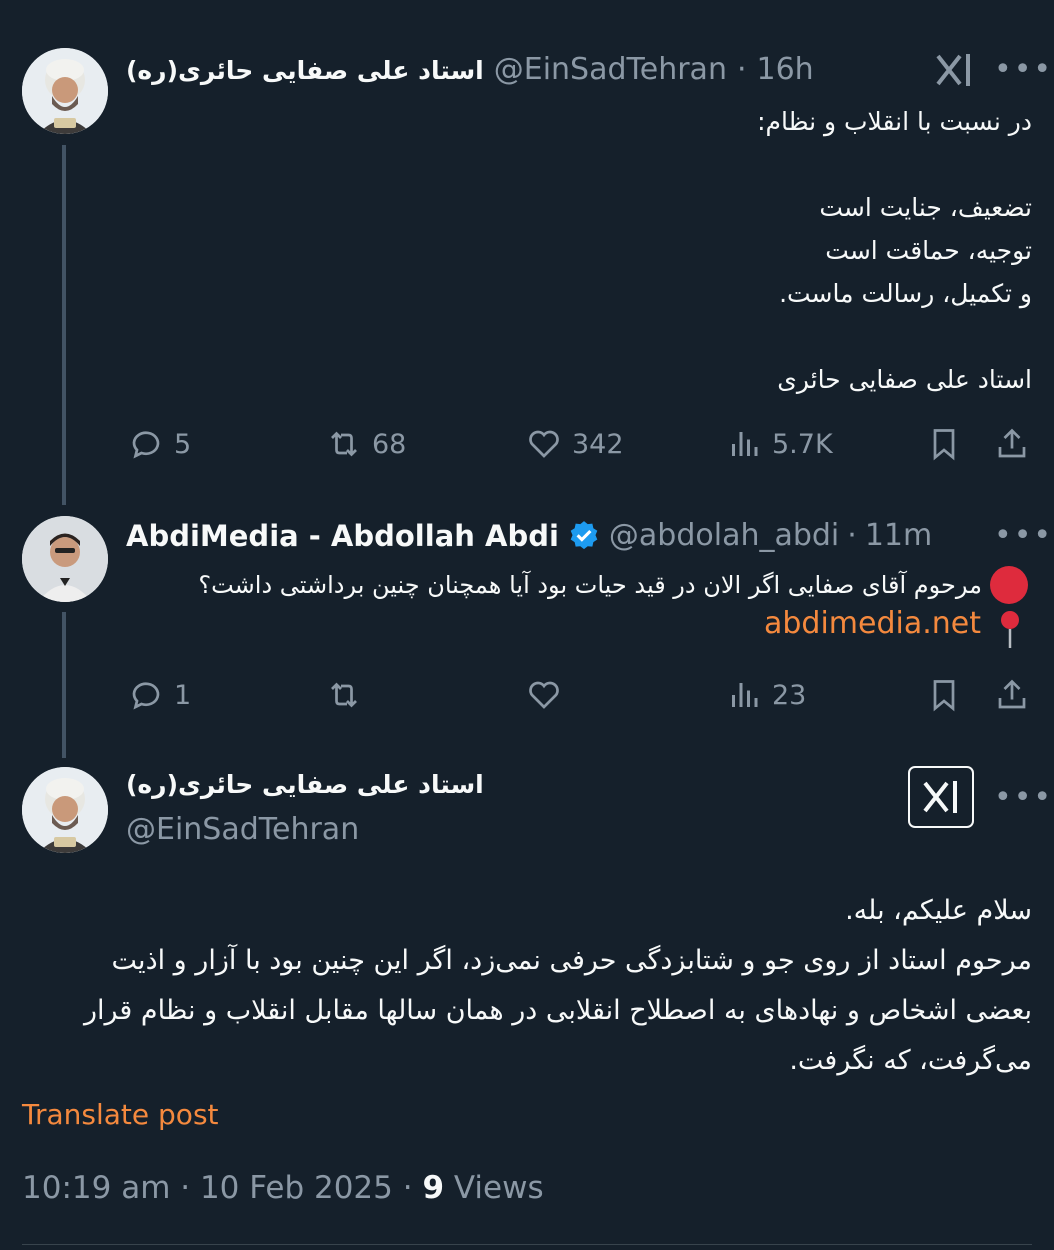  I want to click on verified-badge-icon, so click(584, 534).